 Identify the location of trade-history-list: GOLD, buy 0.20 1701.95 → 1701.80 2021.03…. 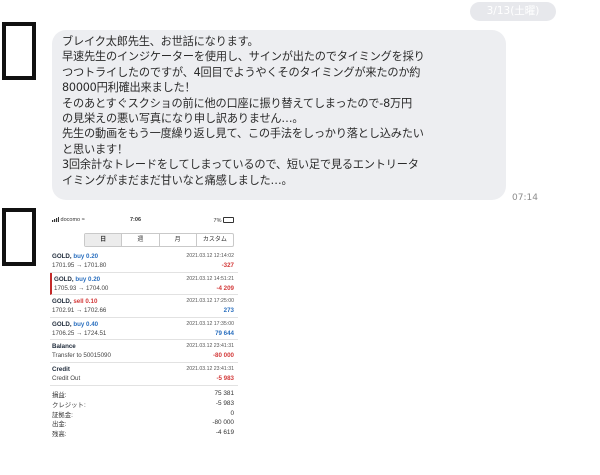
(144, 318).